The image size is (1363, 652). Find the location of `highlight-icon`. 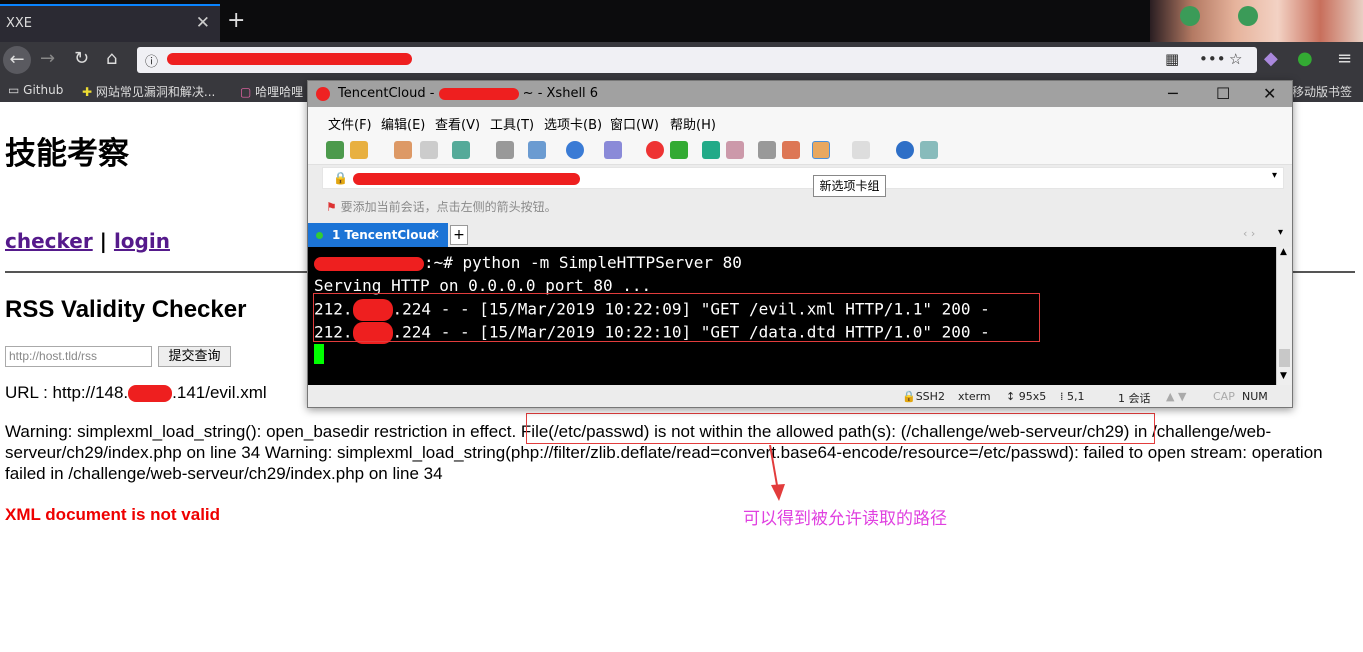

highlight-icon is located at coordinates (791, 150).